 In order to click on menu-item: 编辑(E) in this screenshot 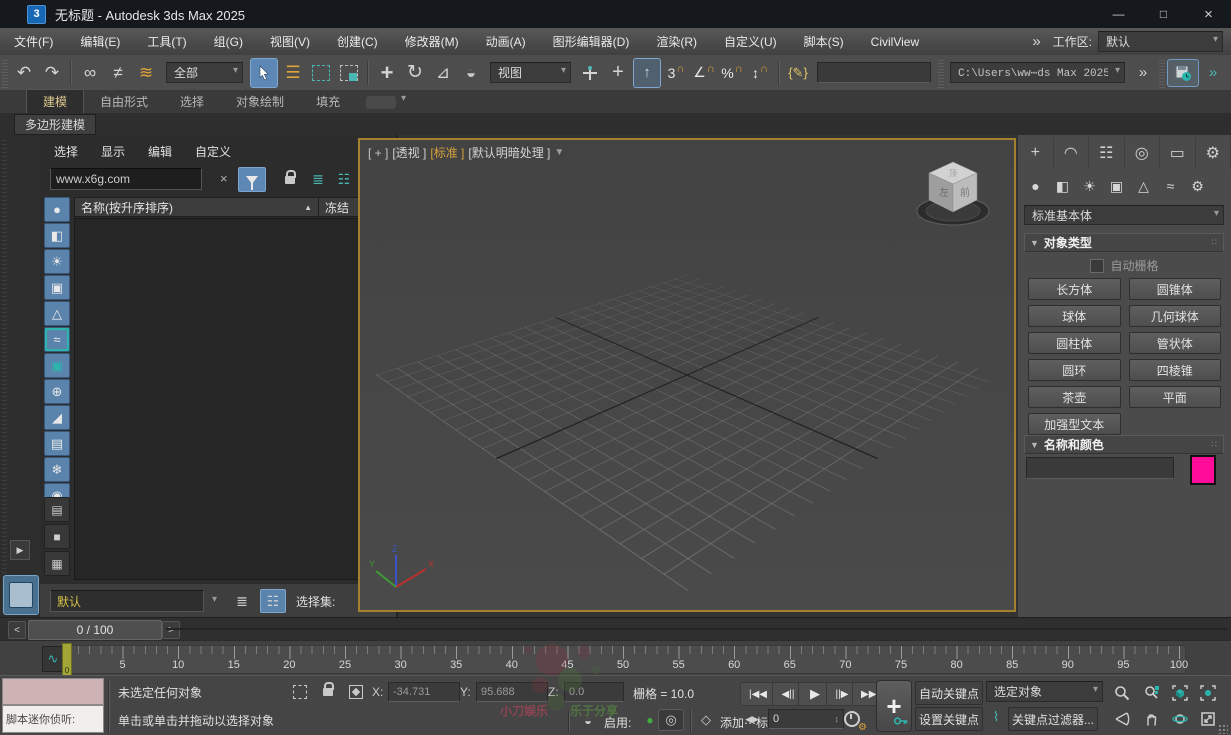, I will do `click(100, 41)`.